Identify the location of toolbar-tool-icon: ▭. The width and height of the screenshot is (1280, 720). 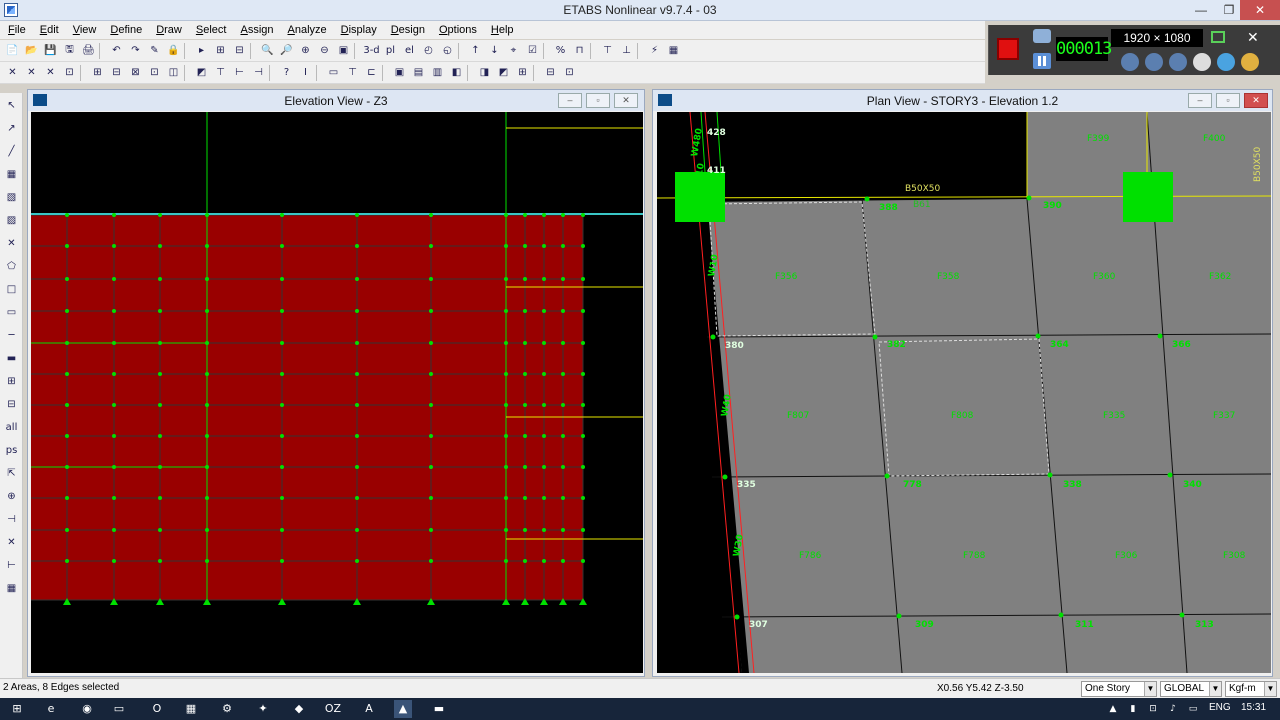
(333, 72).